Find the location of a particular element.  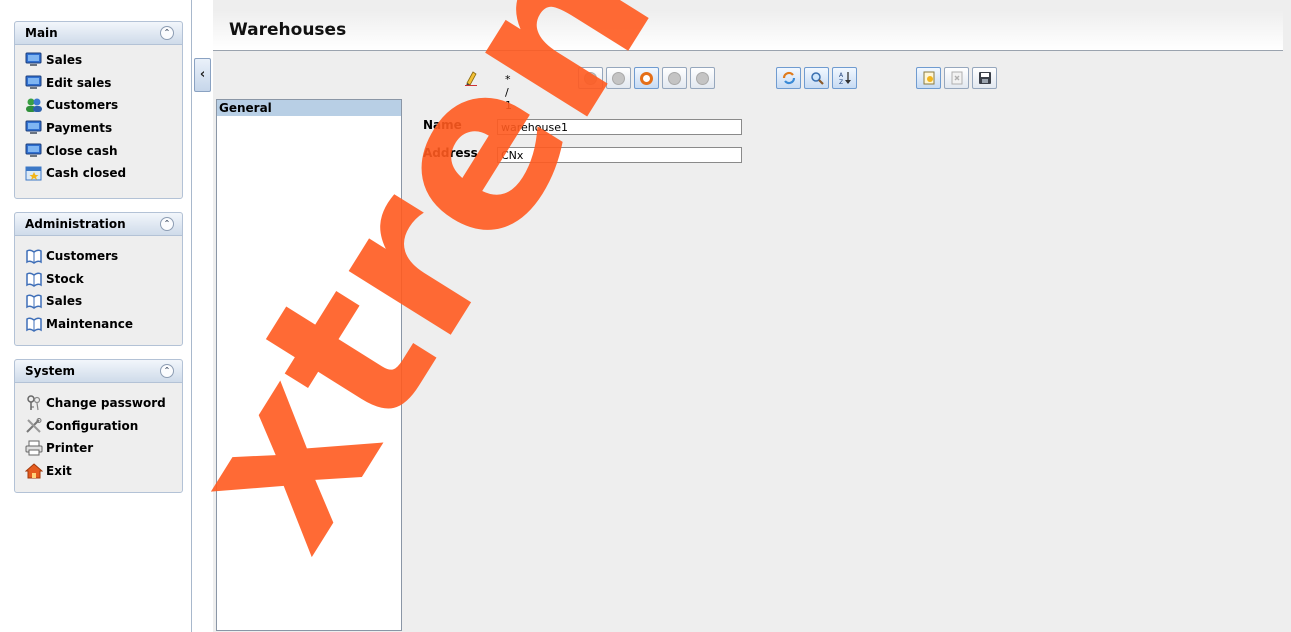

nav-item-customers: Customers is located at coordinates (103, 105).